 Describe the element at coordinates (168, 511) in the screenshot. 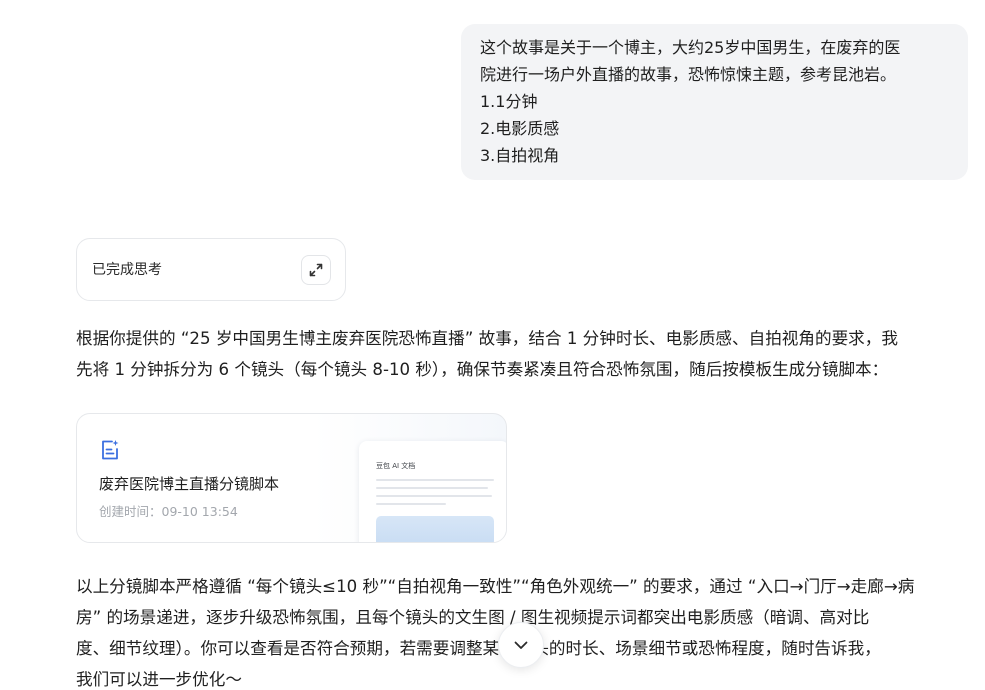

I see `document-created-time: 创建时间：09-10 13:54` at that location.